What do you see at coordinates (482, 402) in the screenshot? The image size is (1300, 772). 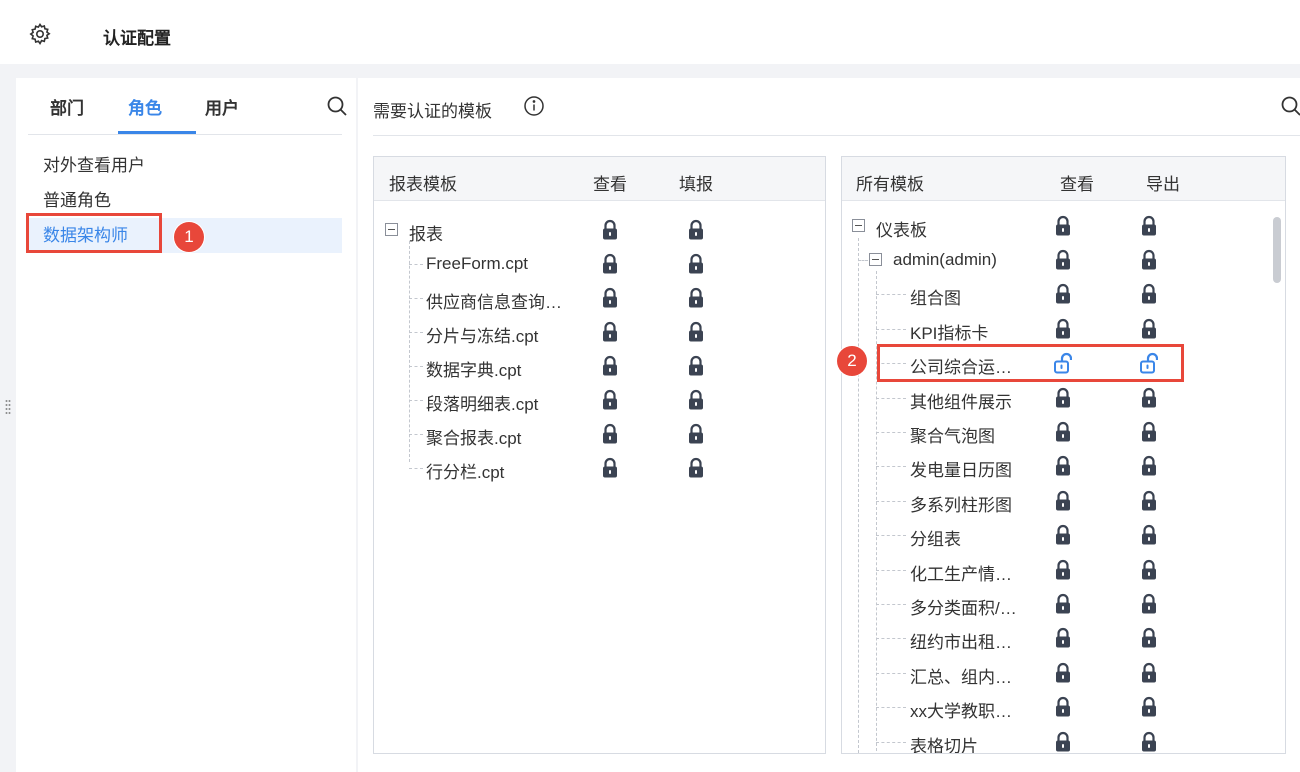 I see `tree-leaf-label: 段落明细表.cpt` at bounding box center [482, 402].